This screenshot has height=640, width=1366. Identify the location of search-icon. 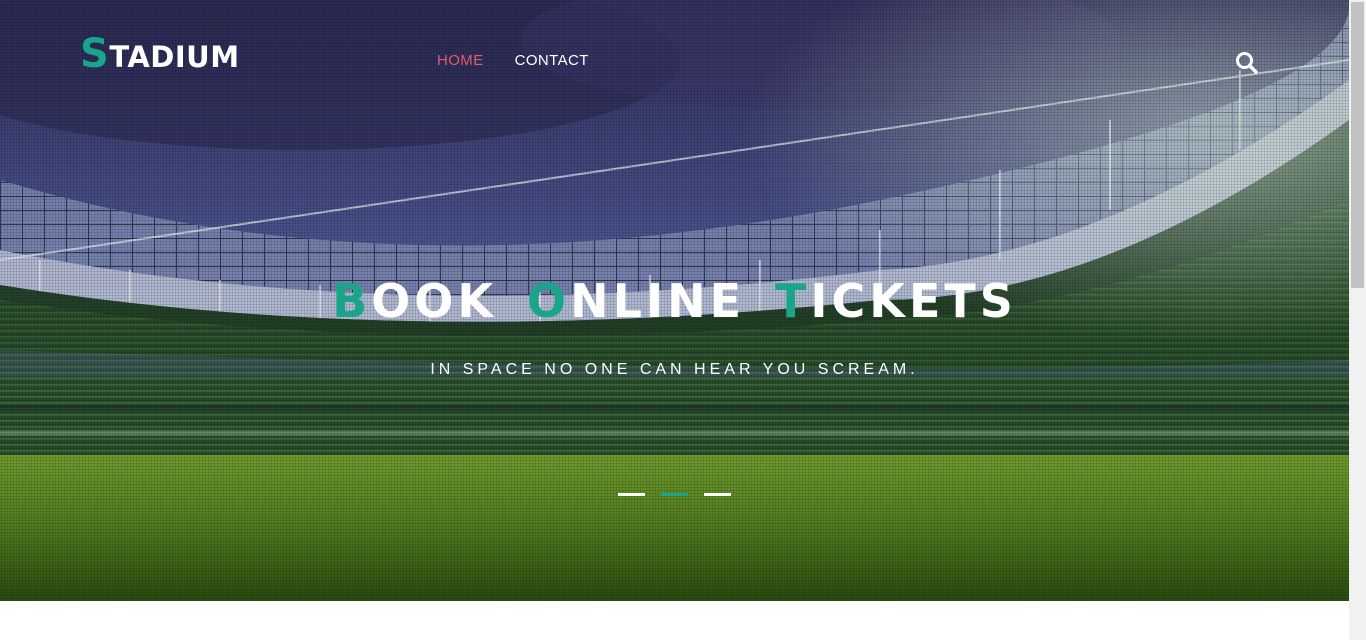
(1247, 63).